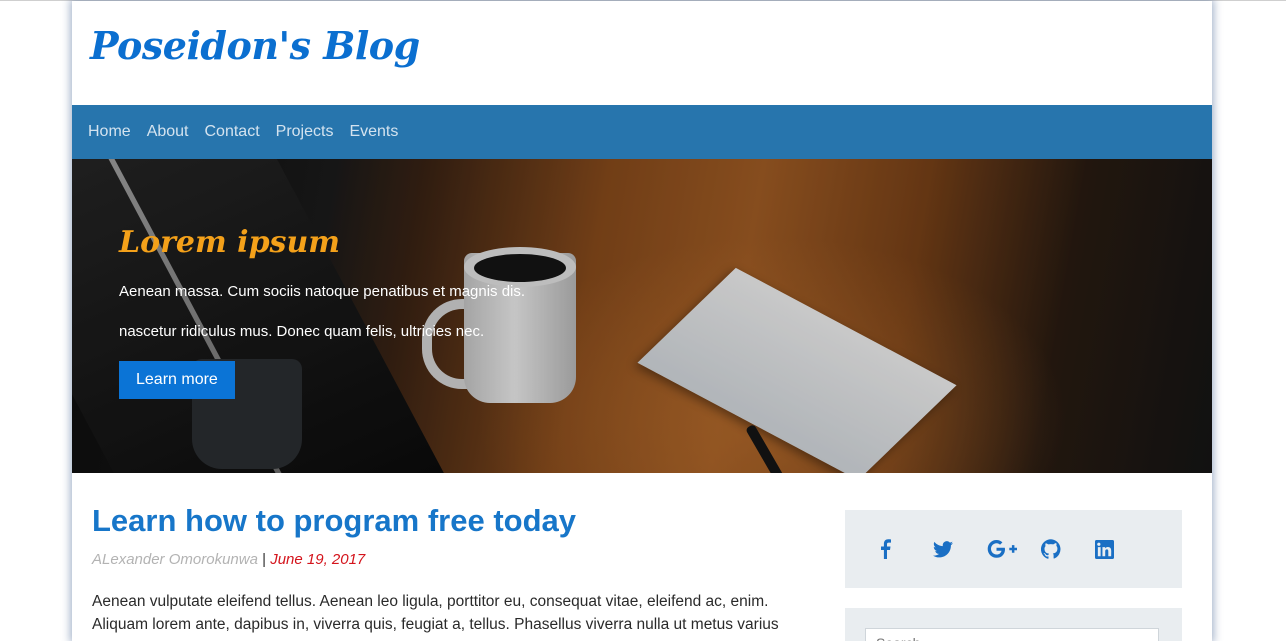  What do you see at coordinates (255, 45) in the screenshot?
I see `site-brand: Poseidon's Blog` at bounding box center [255, 45].